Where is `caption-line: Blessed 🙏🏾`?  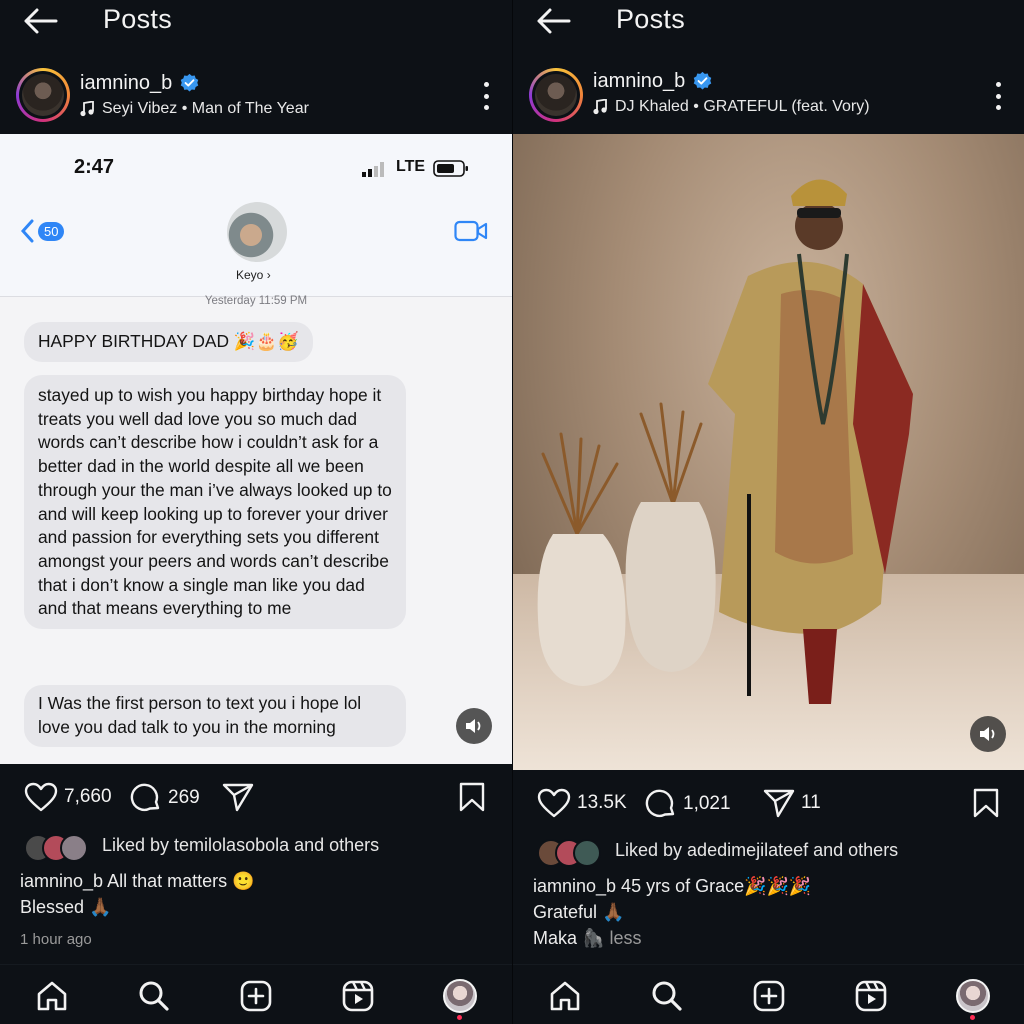 caption-line: Blessed 🙏🏾 is located at coordinates (66, 907).